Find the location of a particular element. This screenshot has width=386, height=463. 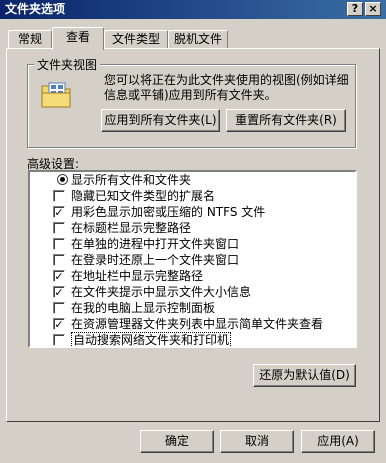

tab-general: 常规 is located at coordinates (30, 39).